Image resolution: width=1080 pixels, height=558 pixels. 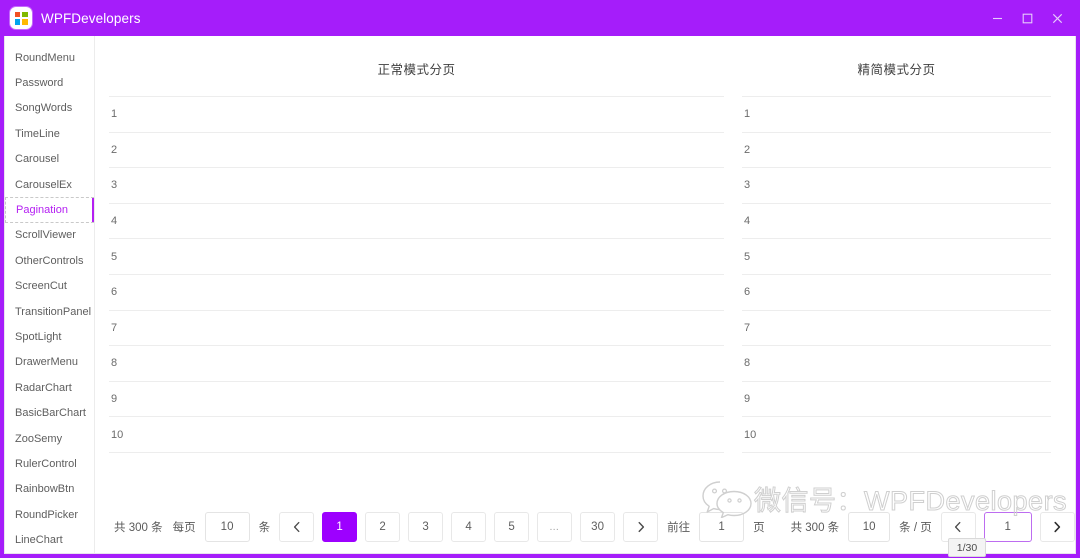 What do you see at coordinates (49, 539) in the screenshot?
I see `sidebar-item-linechart: LineChart` at bounding box center [49, 539].